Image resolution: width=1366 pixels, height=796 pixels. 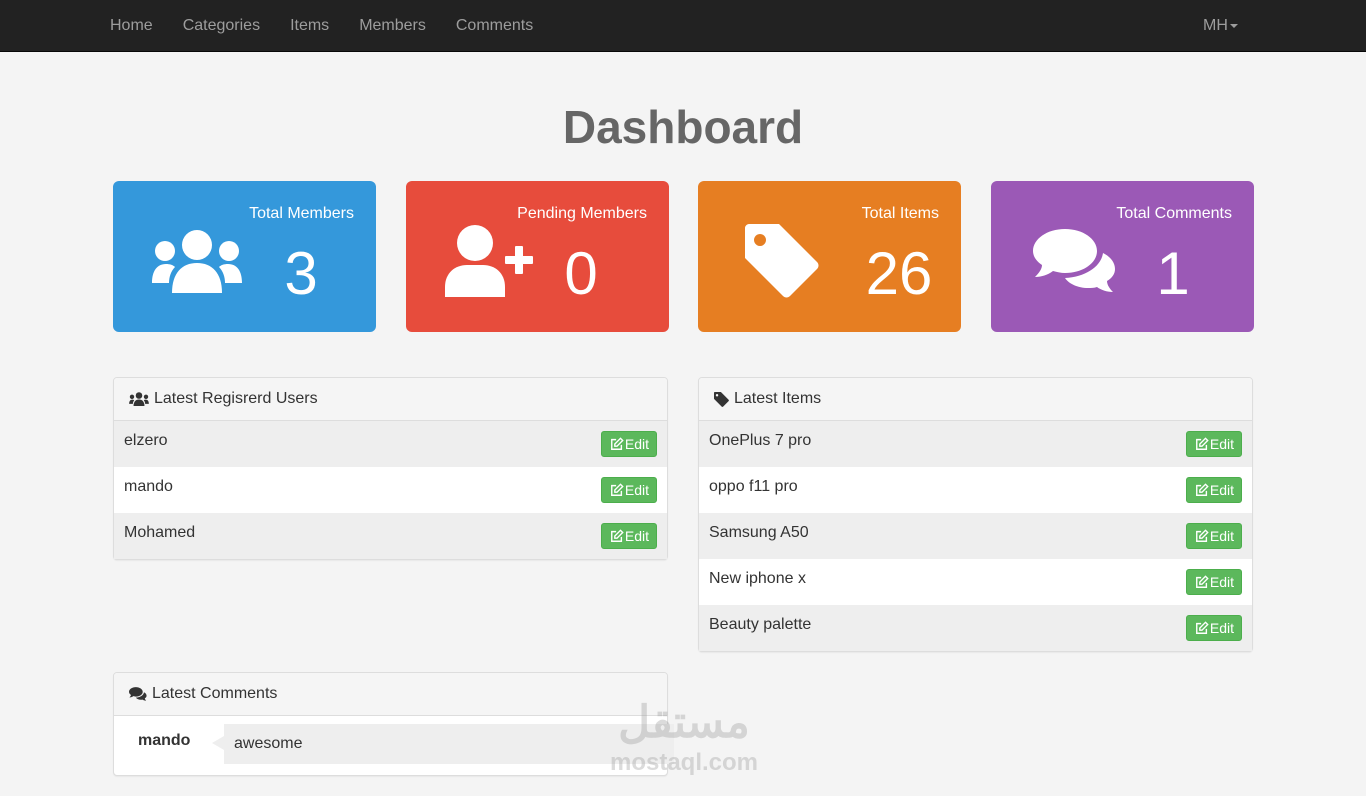 I want to click on item-name: OnePlus 7 pro, so click(x=760, y=440).